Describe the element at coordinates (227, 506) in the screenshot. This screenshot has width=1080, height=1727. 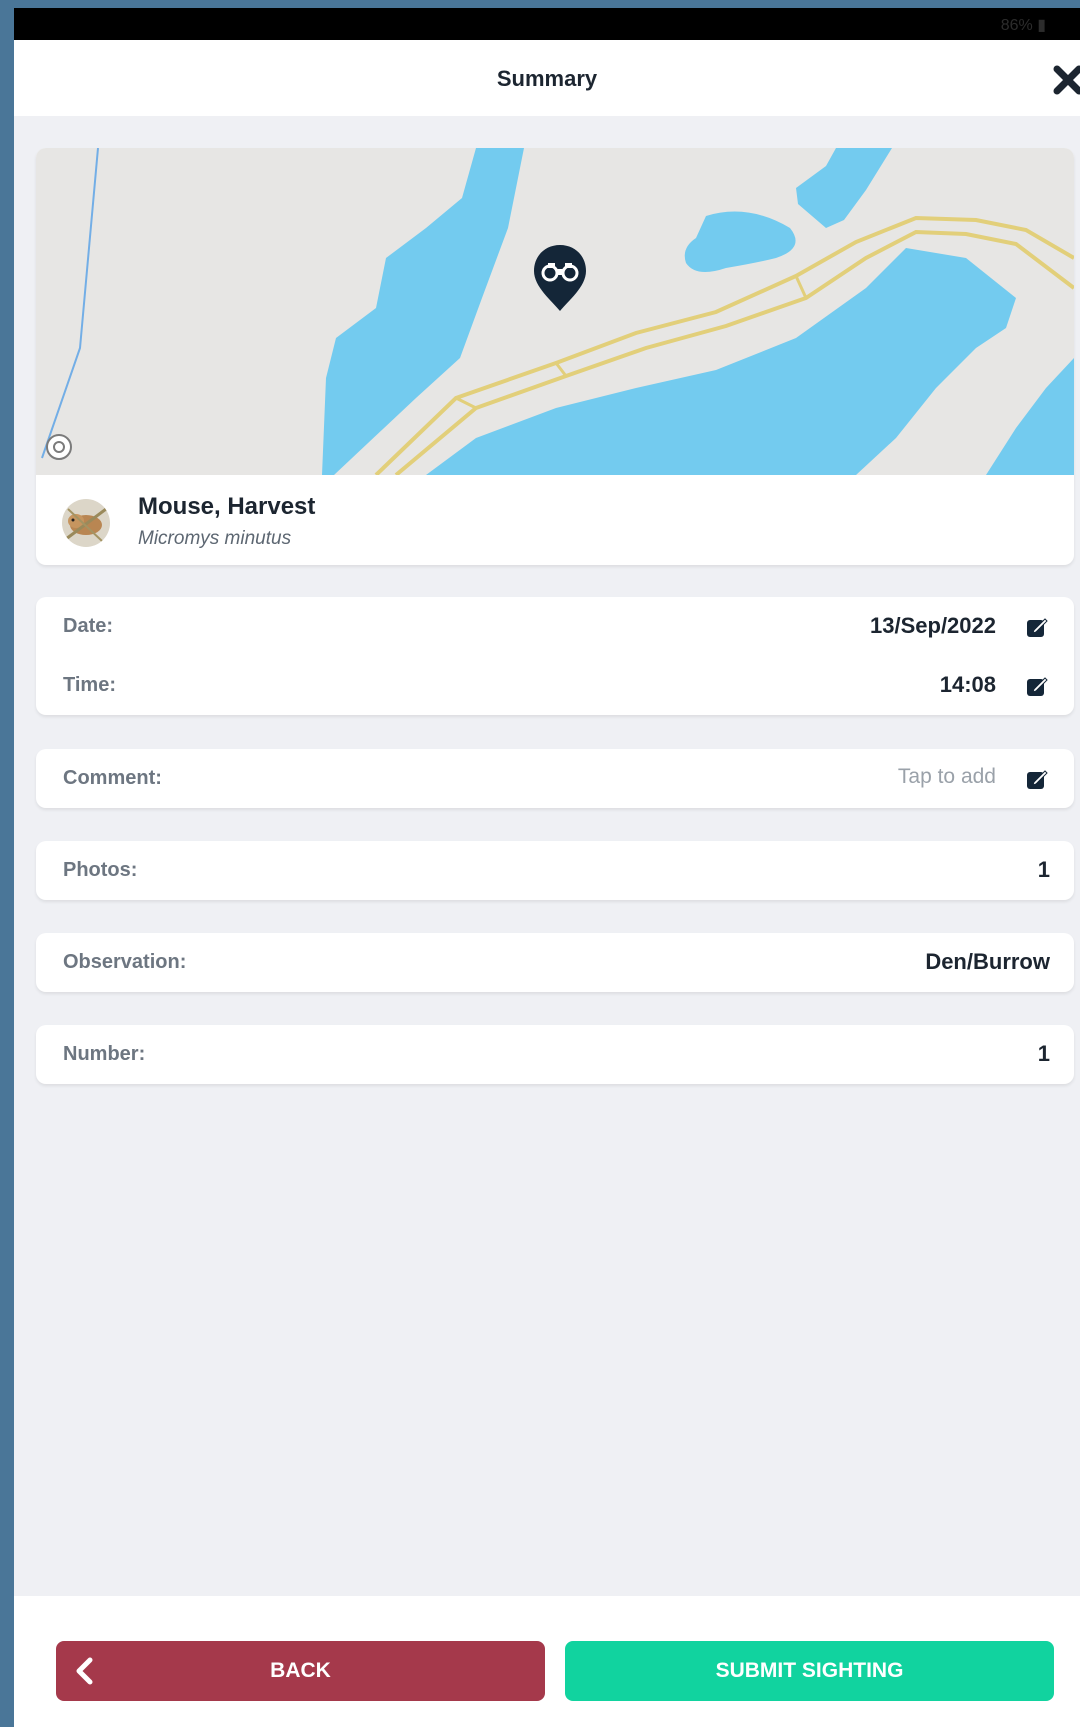
I see `species-common-name: Mouse, Harvest` at that location.